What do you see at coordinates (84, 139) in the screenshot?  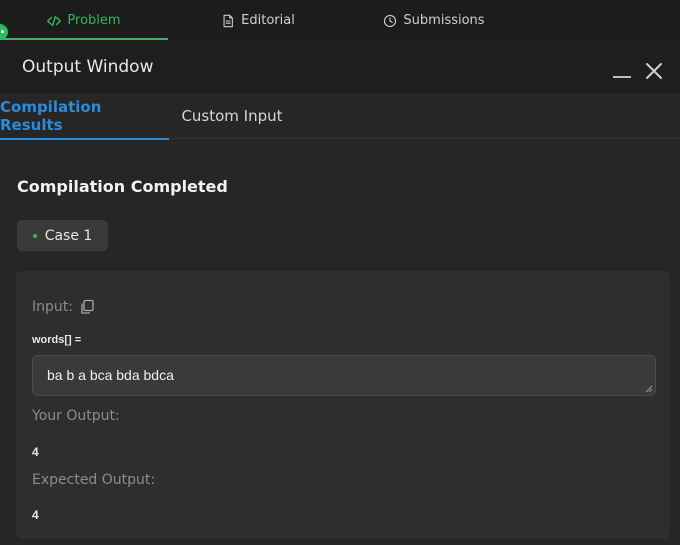 I see `subtab-active-underline` at bounding box center [84, 139].